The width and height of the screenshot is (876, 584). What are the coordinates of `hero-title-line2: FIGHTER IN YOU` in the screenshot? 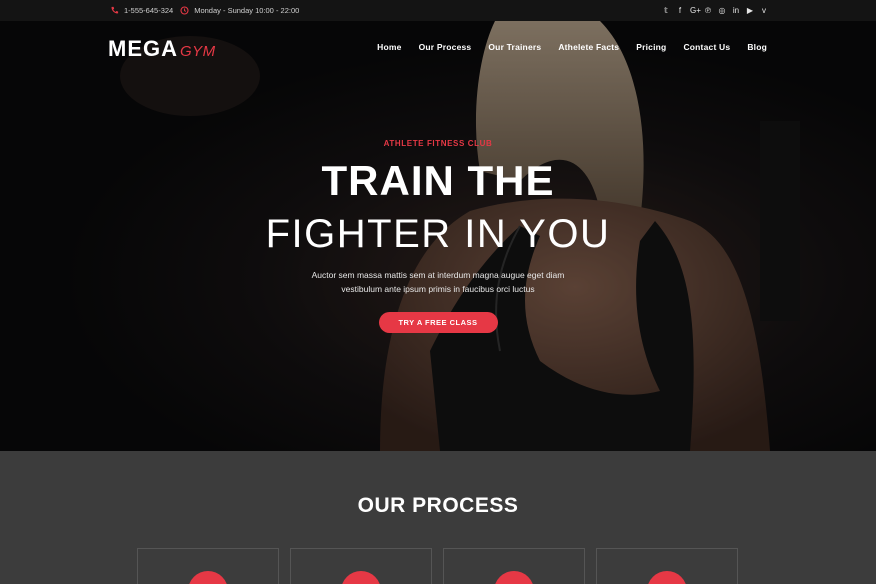 It's located at (438, 234).